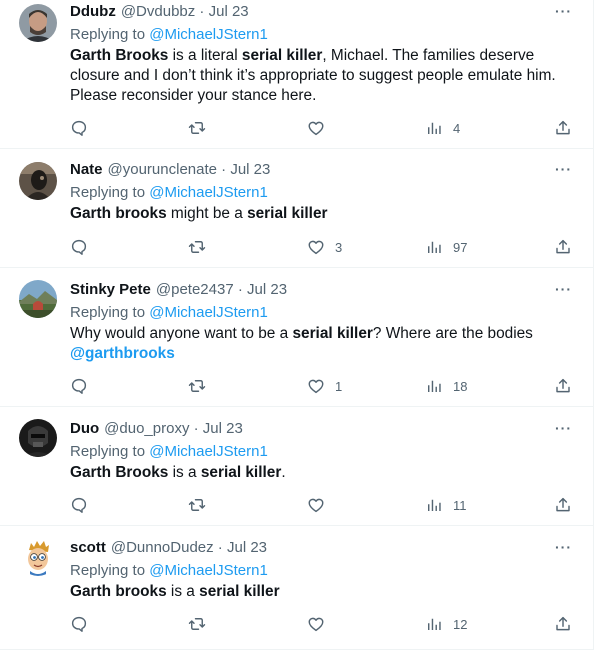 This screenshot has width=600, height=650. I want to click on views-count: 4, so click(457, 128).